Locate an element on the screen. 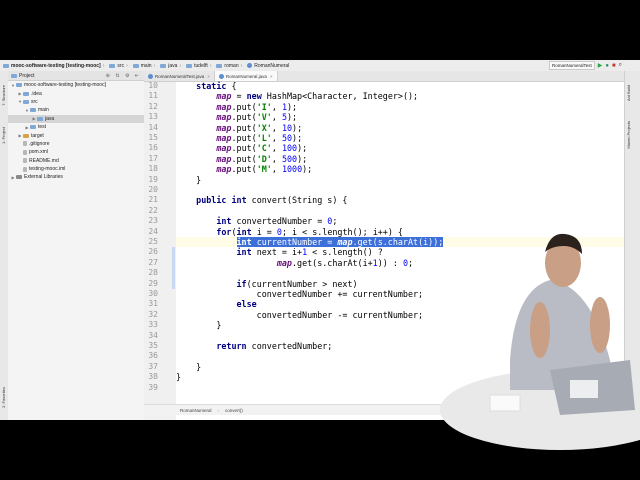 This screenshot has height=480, width=640. code-line: else is located at coordinates (216, 304).